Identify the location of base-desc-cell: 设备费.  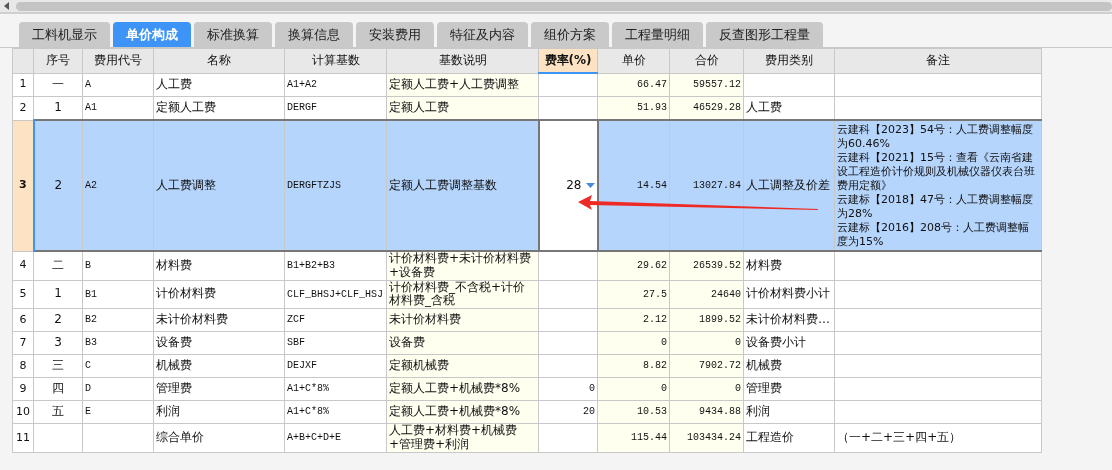
(462, 343).